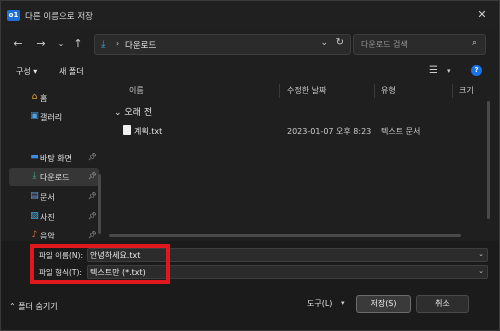 This screenshot has width=500, height=331. Describe the element at coordinates (54, 98) in the screenshot. I see `sidebar-item-home: ⌂ 홈` at that location.